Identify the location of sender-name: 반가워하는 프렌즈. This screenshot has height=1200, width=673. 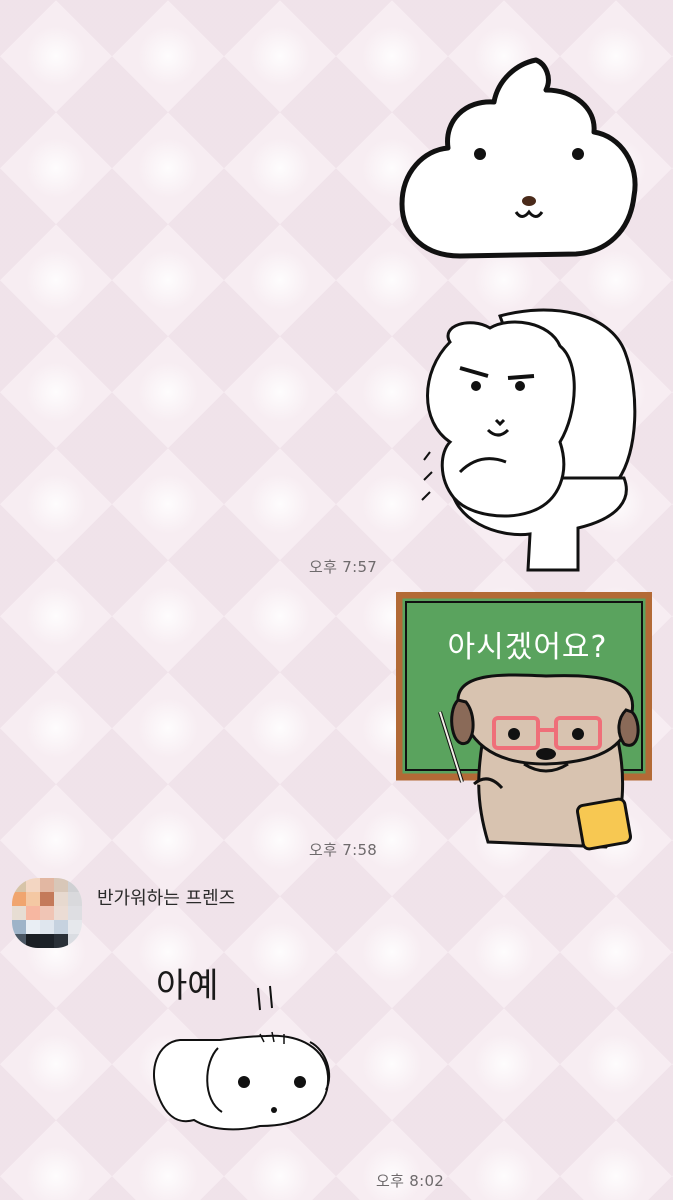
(166, 898).